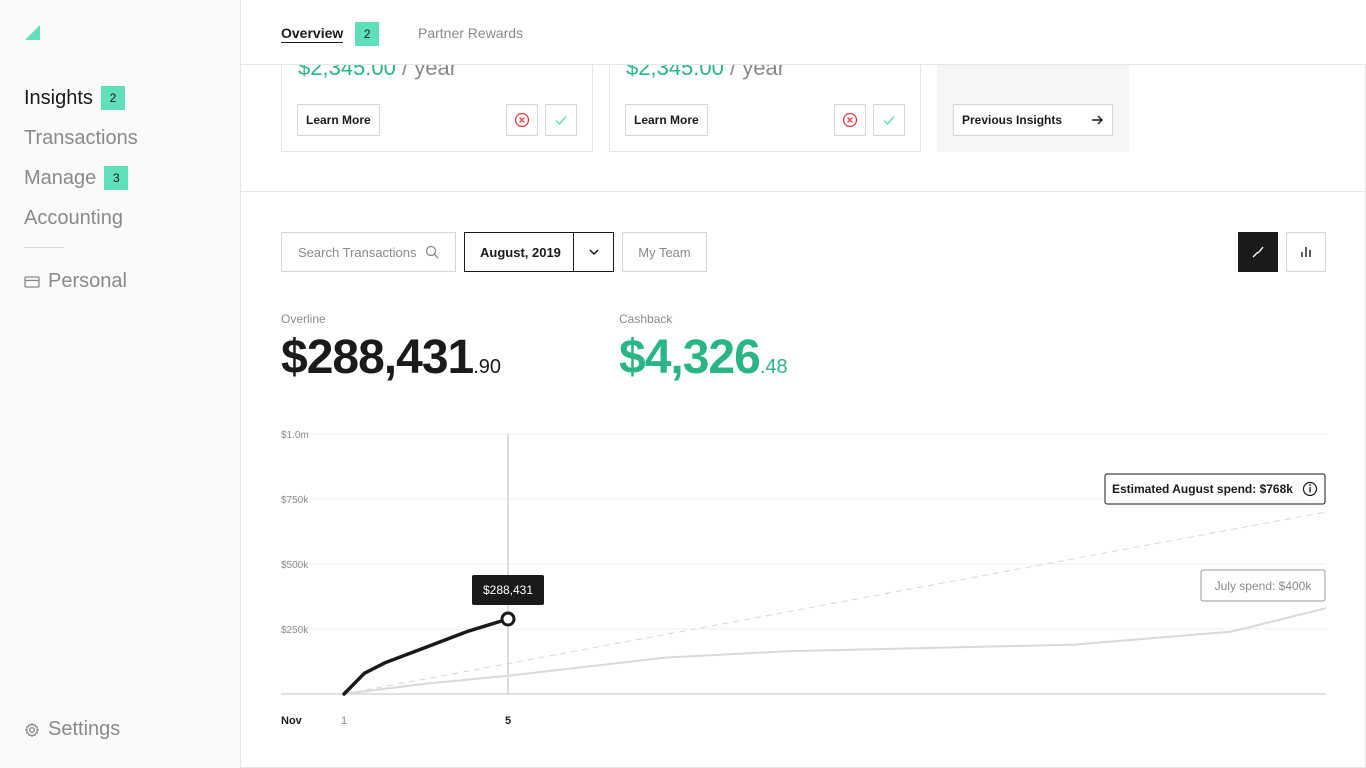 The width and height of the screenshot is (1366, 768). I want to click on sidebar-divider, so click(44, 247).